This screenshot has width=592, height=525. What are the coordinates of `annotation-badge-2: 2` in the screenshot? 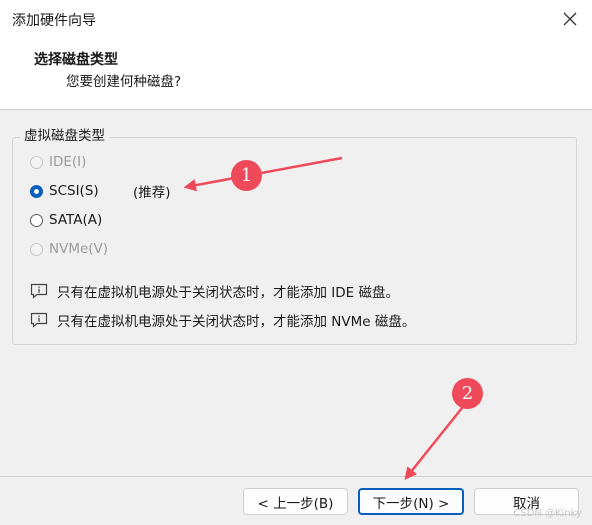 It's located at (467, 393).